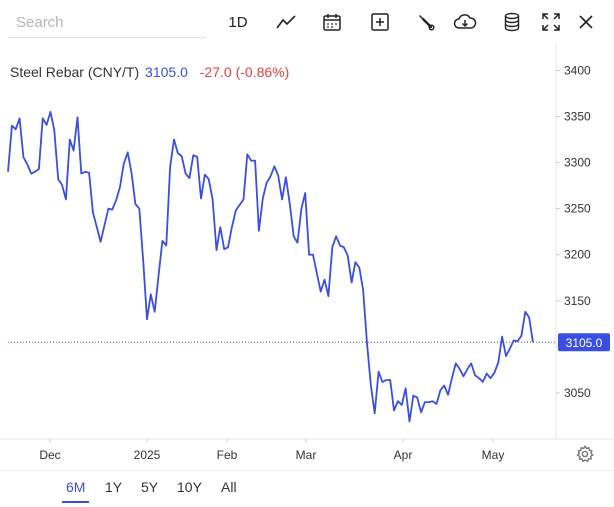  I want to click on search-input, so click(107, 23).